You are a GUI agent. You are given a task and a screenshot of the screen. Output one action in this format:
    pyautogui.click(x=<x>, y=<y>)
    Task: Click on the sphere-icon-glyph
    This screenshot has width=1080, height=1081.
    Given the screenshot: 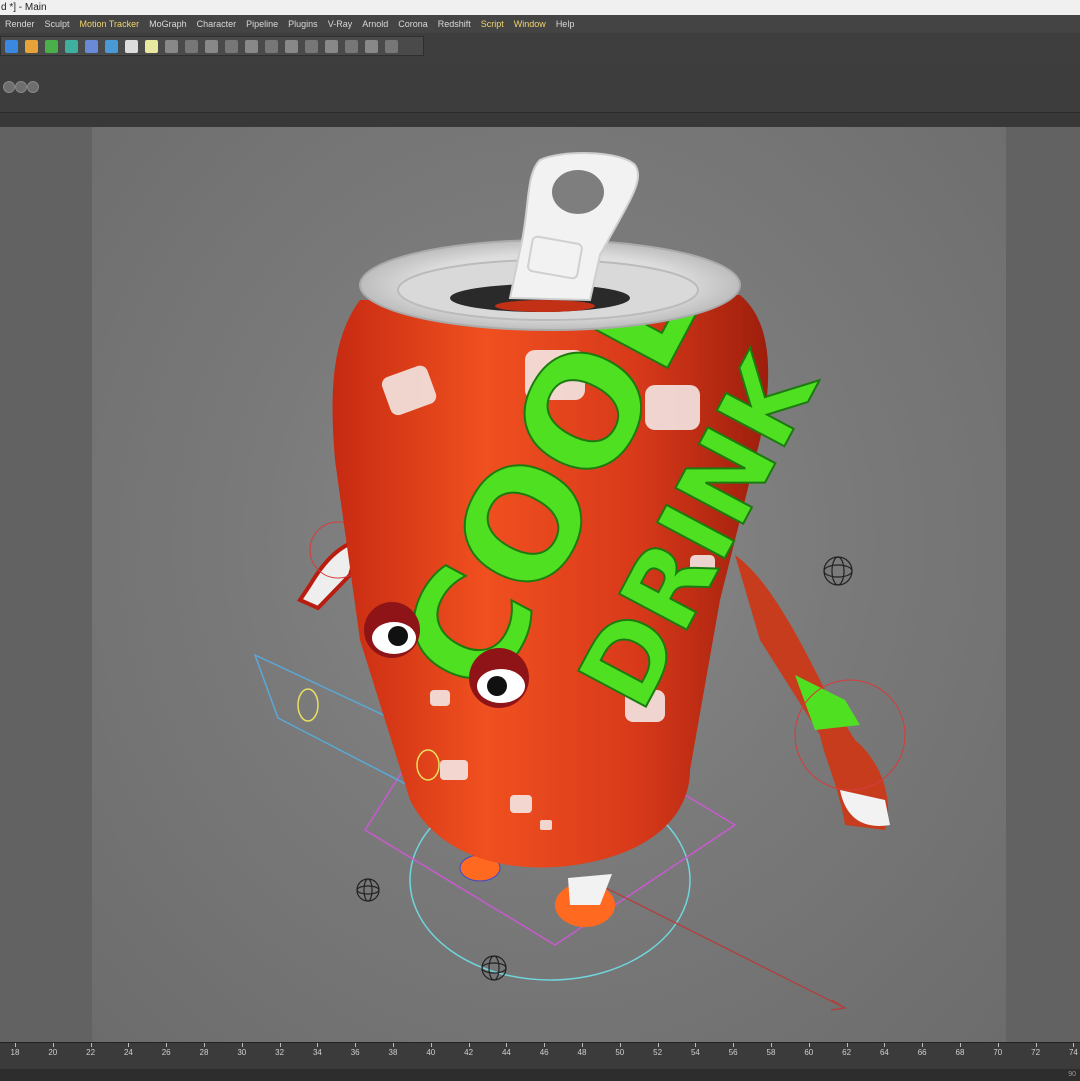 What is the action you would take?
    pyautogui.click(x=51, y=46)
    